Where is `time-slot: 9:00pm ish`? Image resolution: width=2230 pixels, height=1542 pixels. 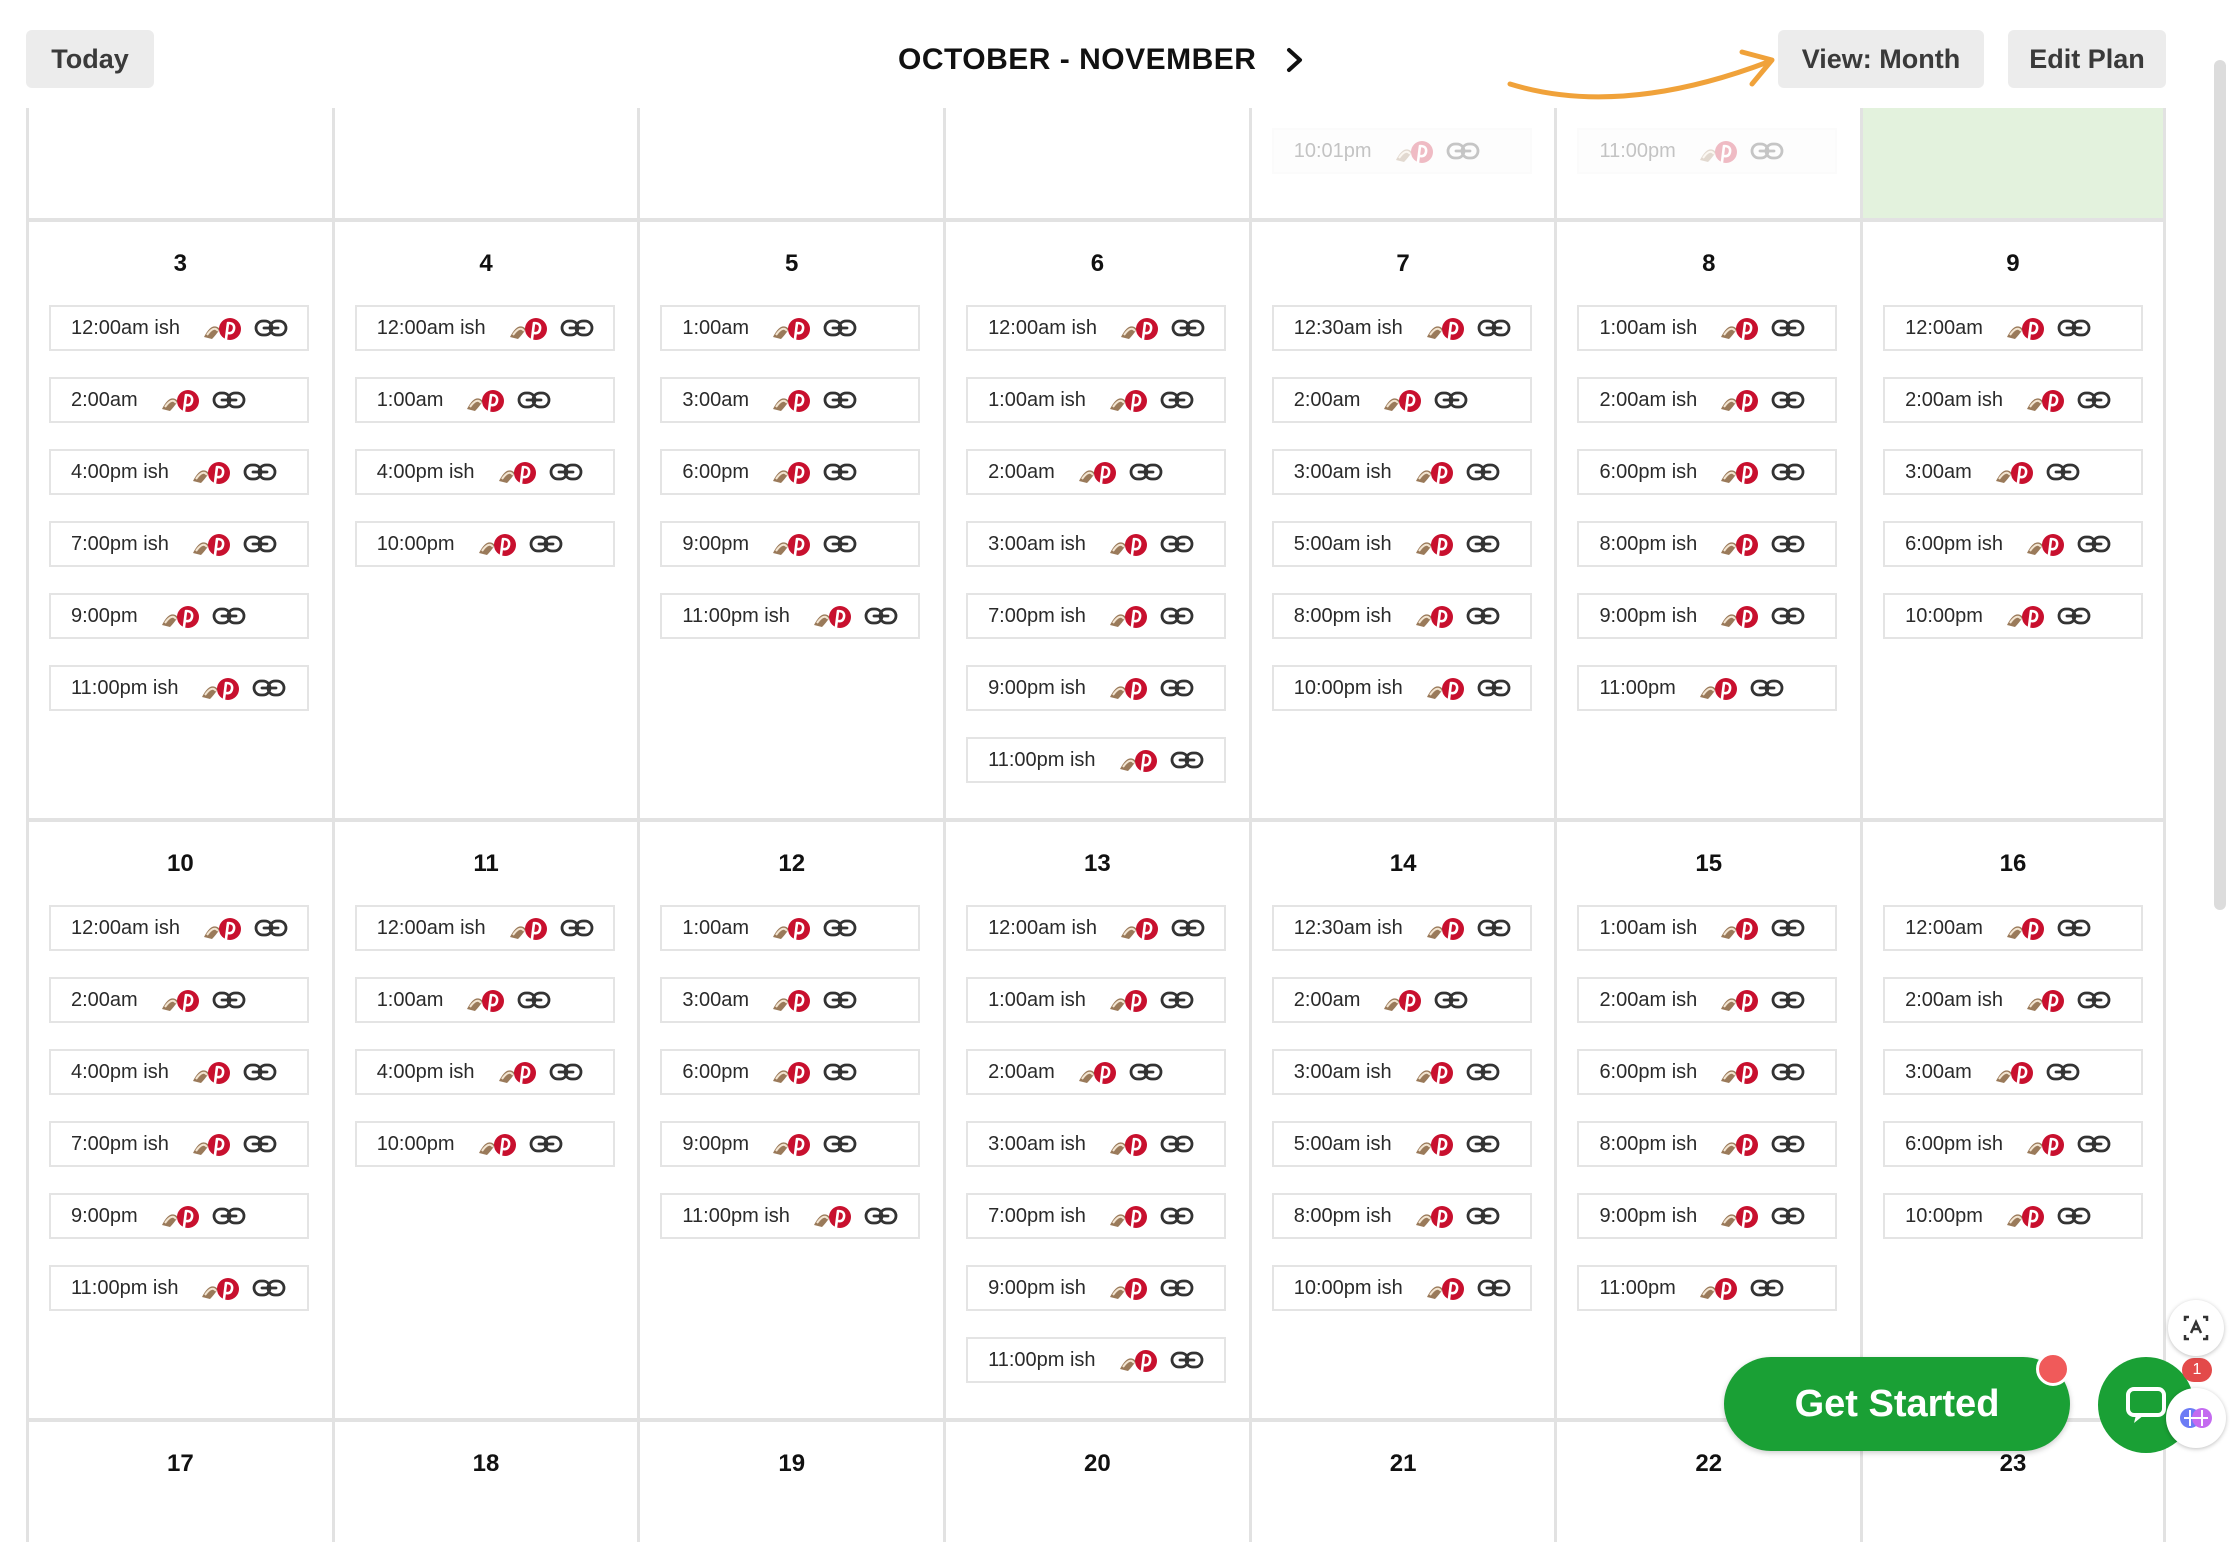 time-slot: 9:00pm ish is located at coordinates (1096, 1288).